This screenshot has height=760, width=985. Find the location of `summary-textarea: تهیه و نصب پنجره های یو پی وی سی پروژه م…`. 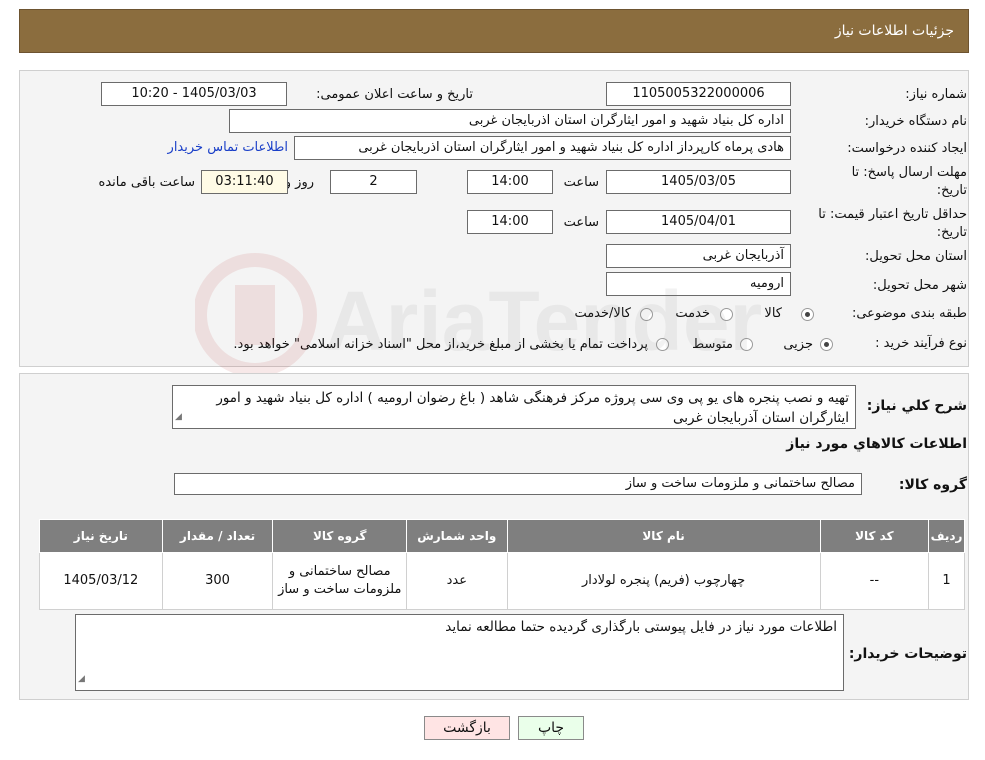

summary-textarea: تهیه و نصب پنجره های یو پی وی سی پروژه م… is located at coordinates (514, 407).